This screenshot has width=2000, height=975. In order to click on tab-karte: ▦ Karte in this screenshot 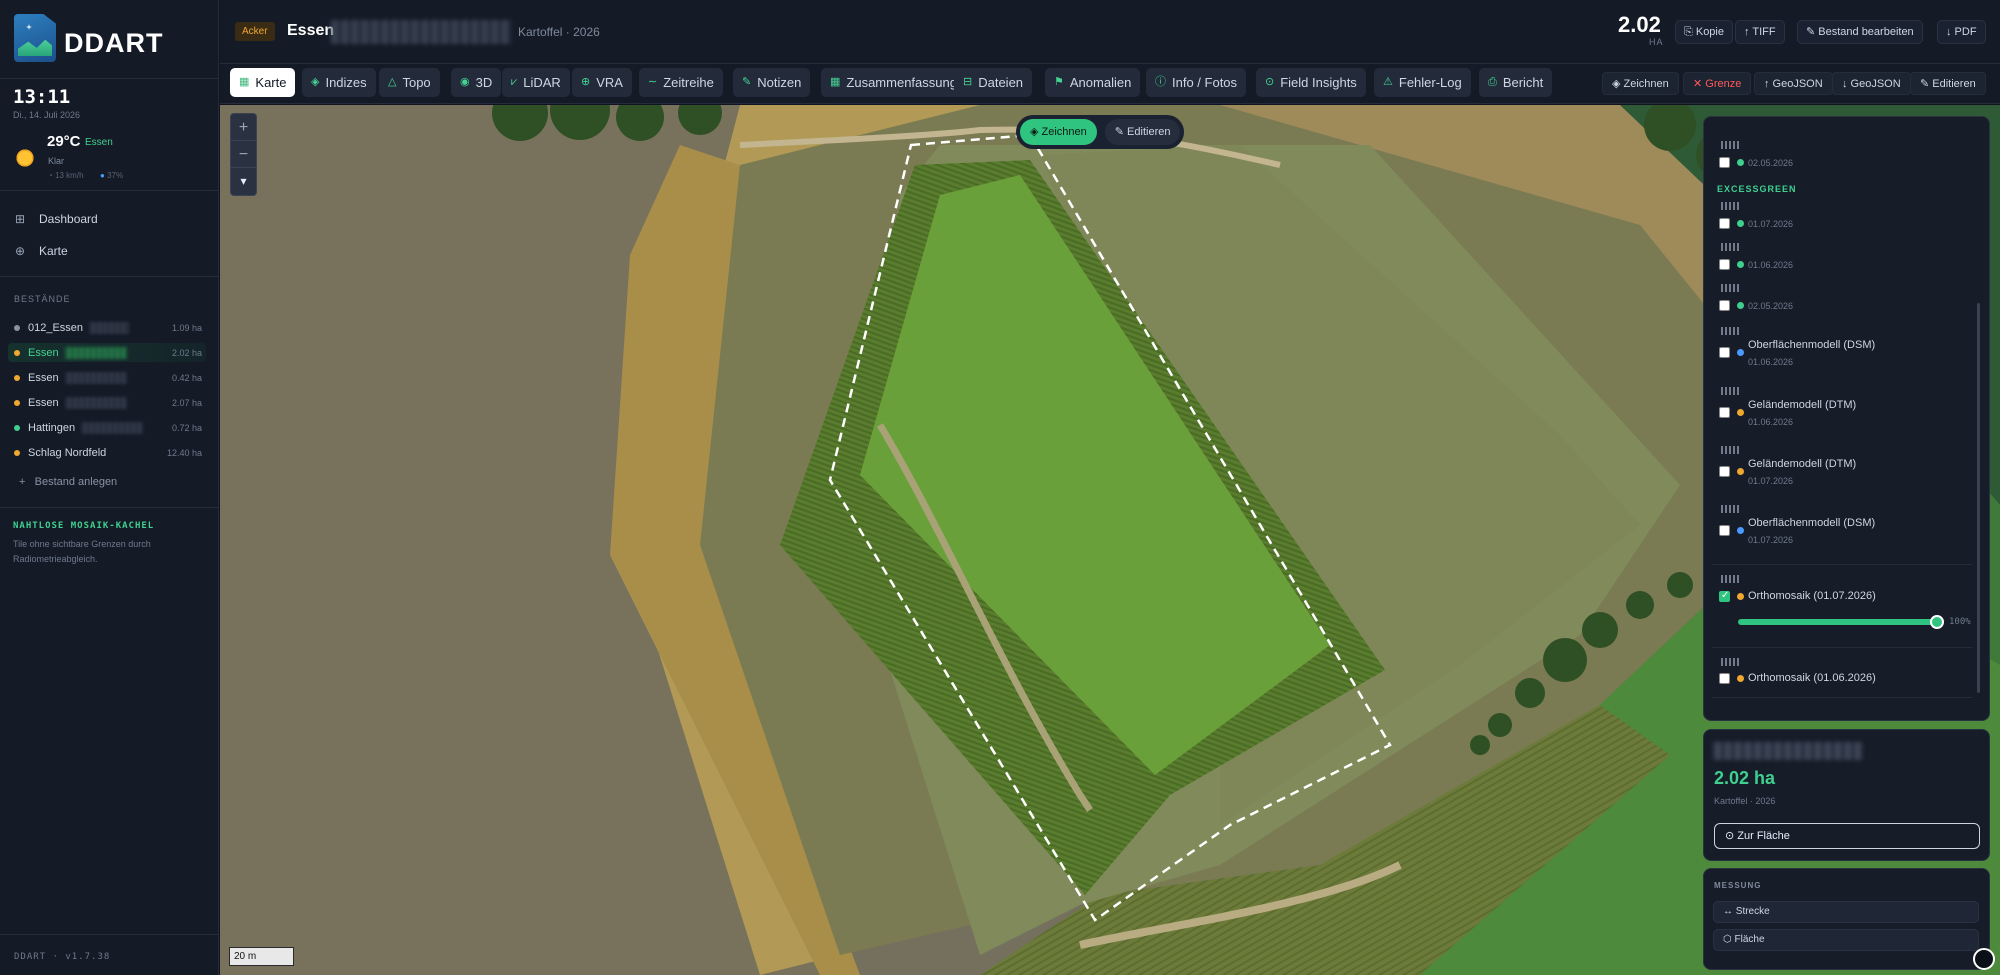, I will do `click(263, 82)`.